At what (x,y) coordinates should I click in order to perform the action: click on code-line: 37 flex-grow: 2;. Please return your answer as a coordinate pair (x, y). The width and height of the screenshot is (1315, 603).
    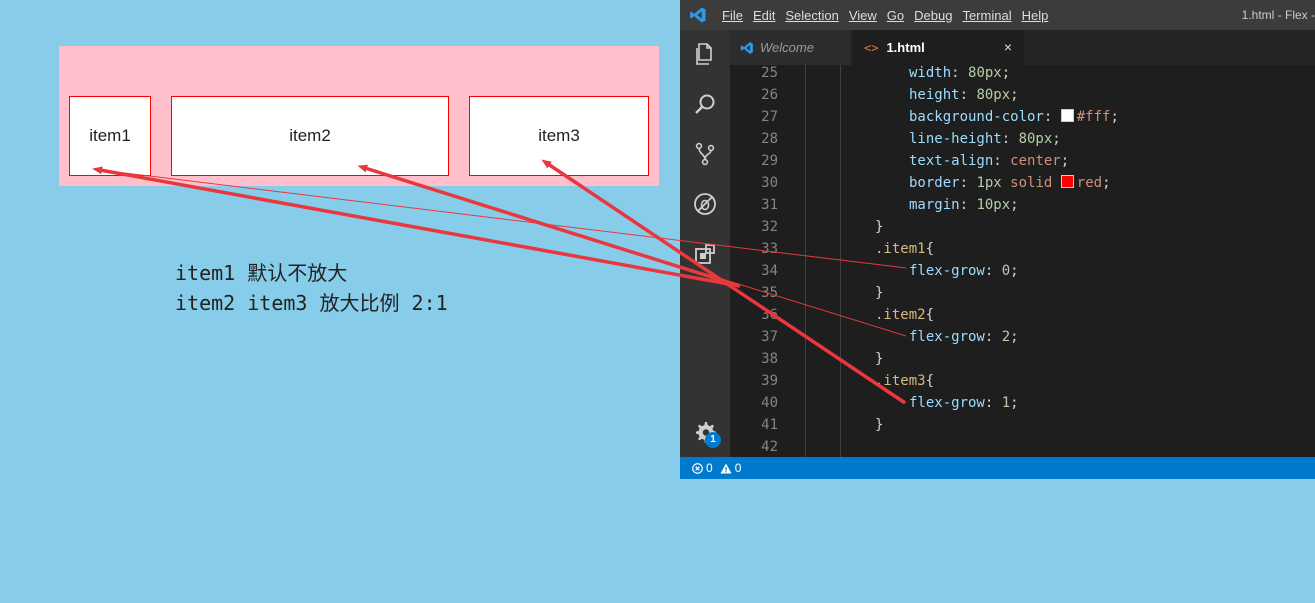
    Looking at the image, I should click on (1022, 337).